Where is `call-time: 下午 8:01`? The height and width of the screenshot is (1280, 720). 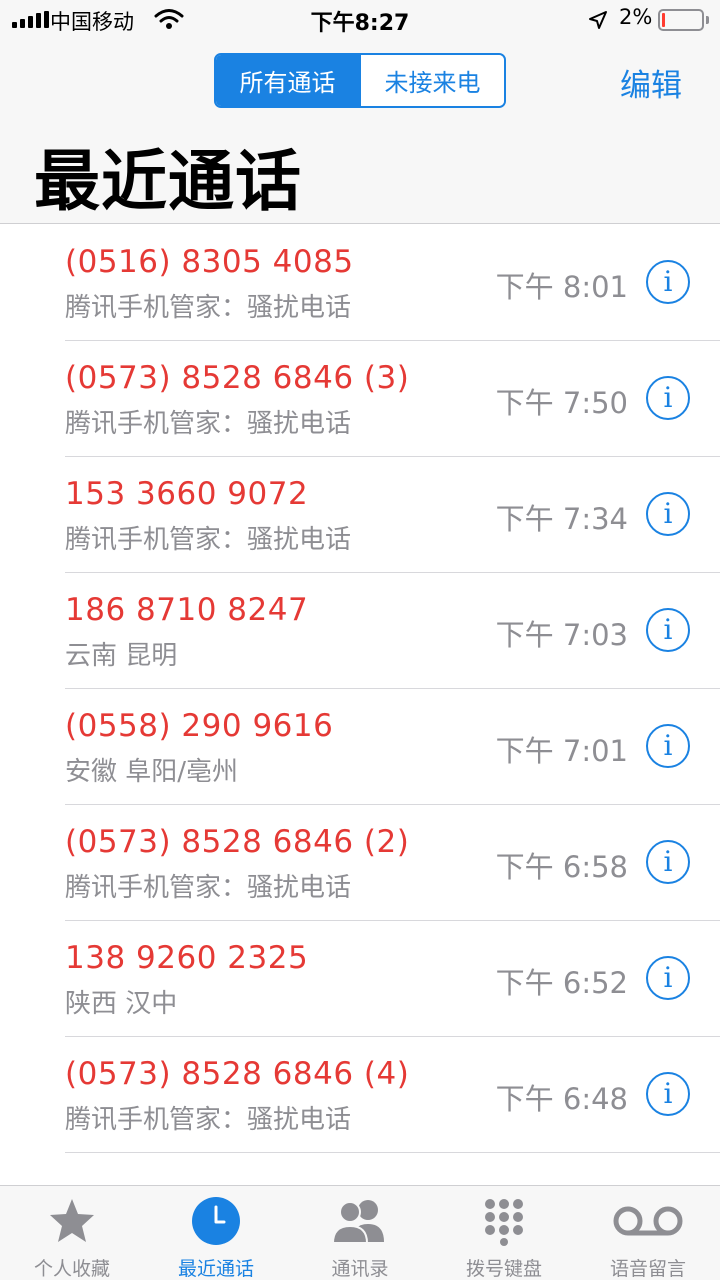 call-time: 下午 8:01 is located at coordinates (561, 287).